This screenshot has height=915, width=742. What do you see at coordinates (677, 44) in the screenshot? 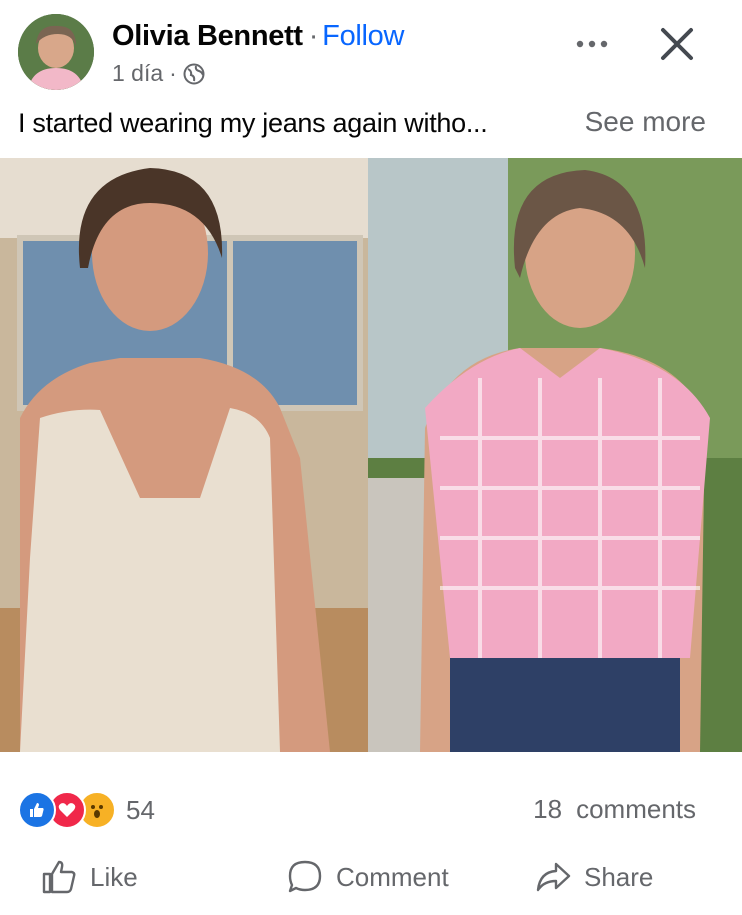
I see `close-icon` at bounding box center [677, 44].